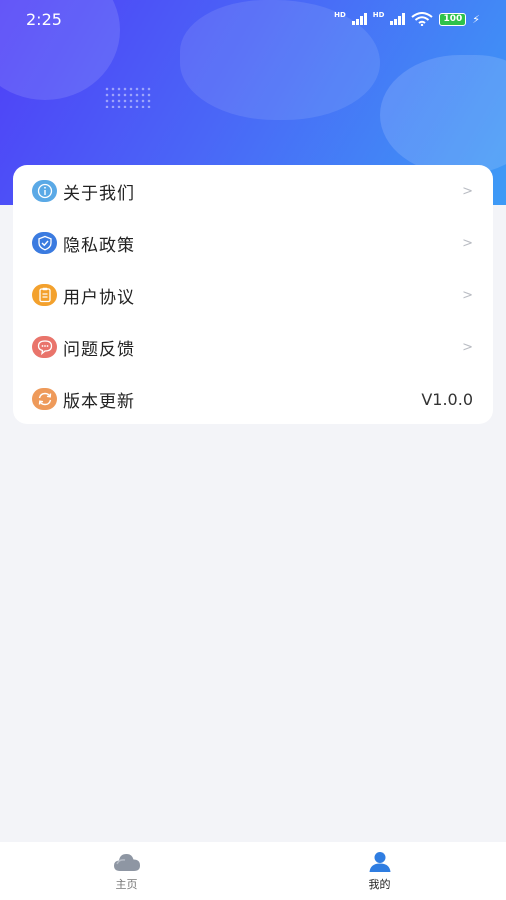  I want to click on battery-icon: 100, so click(453, 19).